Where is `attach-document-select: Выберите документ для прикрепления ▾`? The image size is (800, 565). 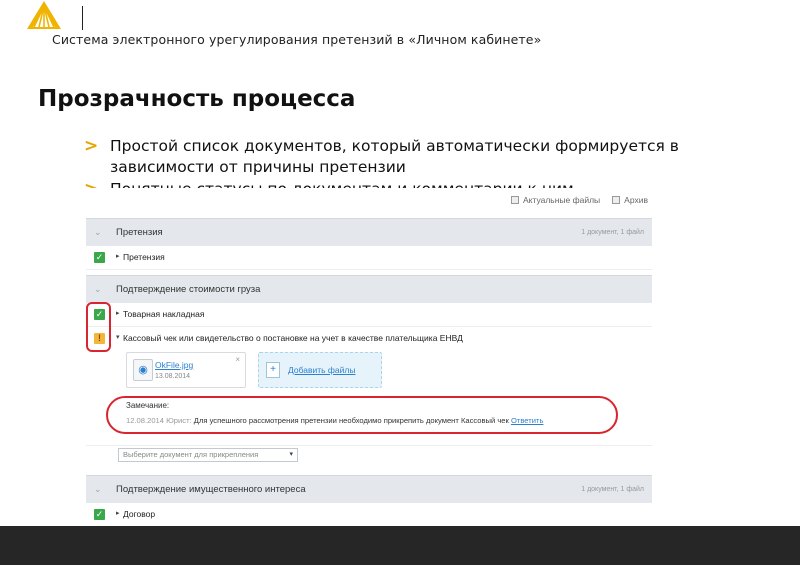 attach-document-select: Выберите документ для прикрепления ▾ is located at coordinates (208, 455).